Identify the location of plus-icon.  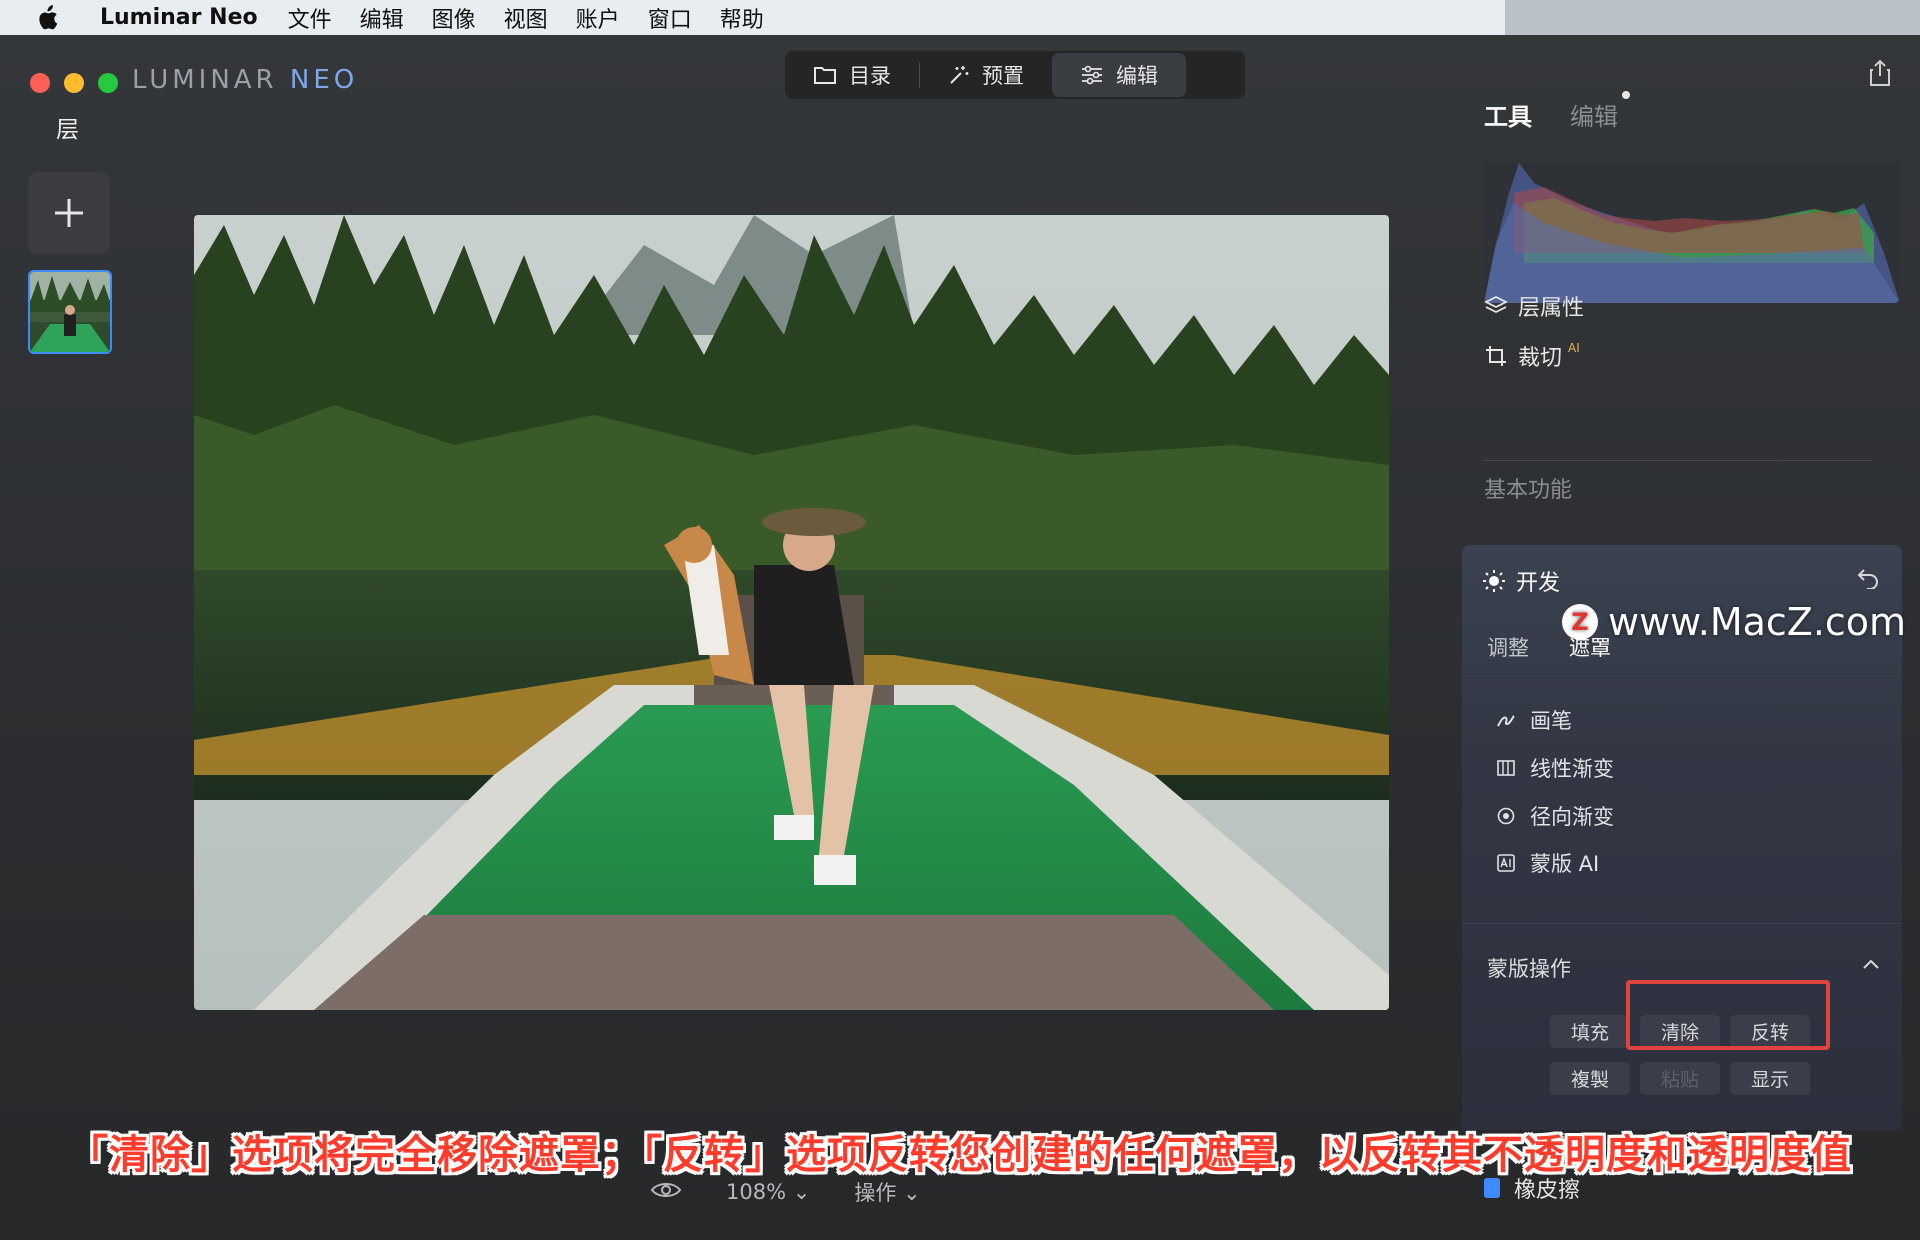
(69, 213).